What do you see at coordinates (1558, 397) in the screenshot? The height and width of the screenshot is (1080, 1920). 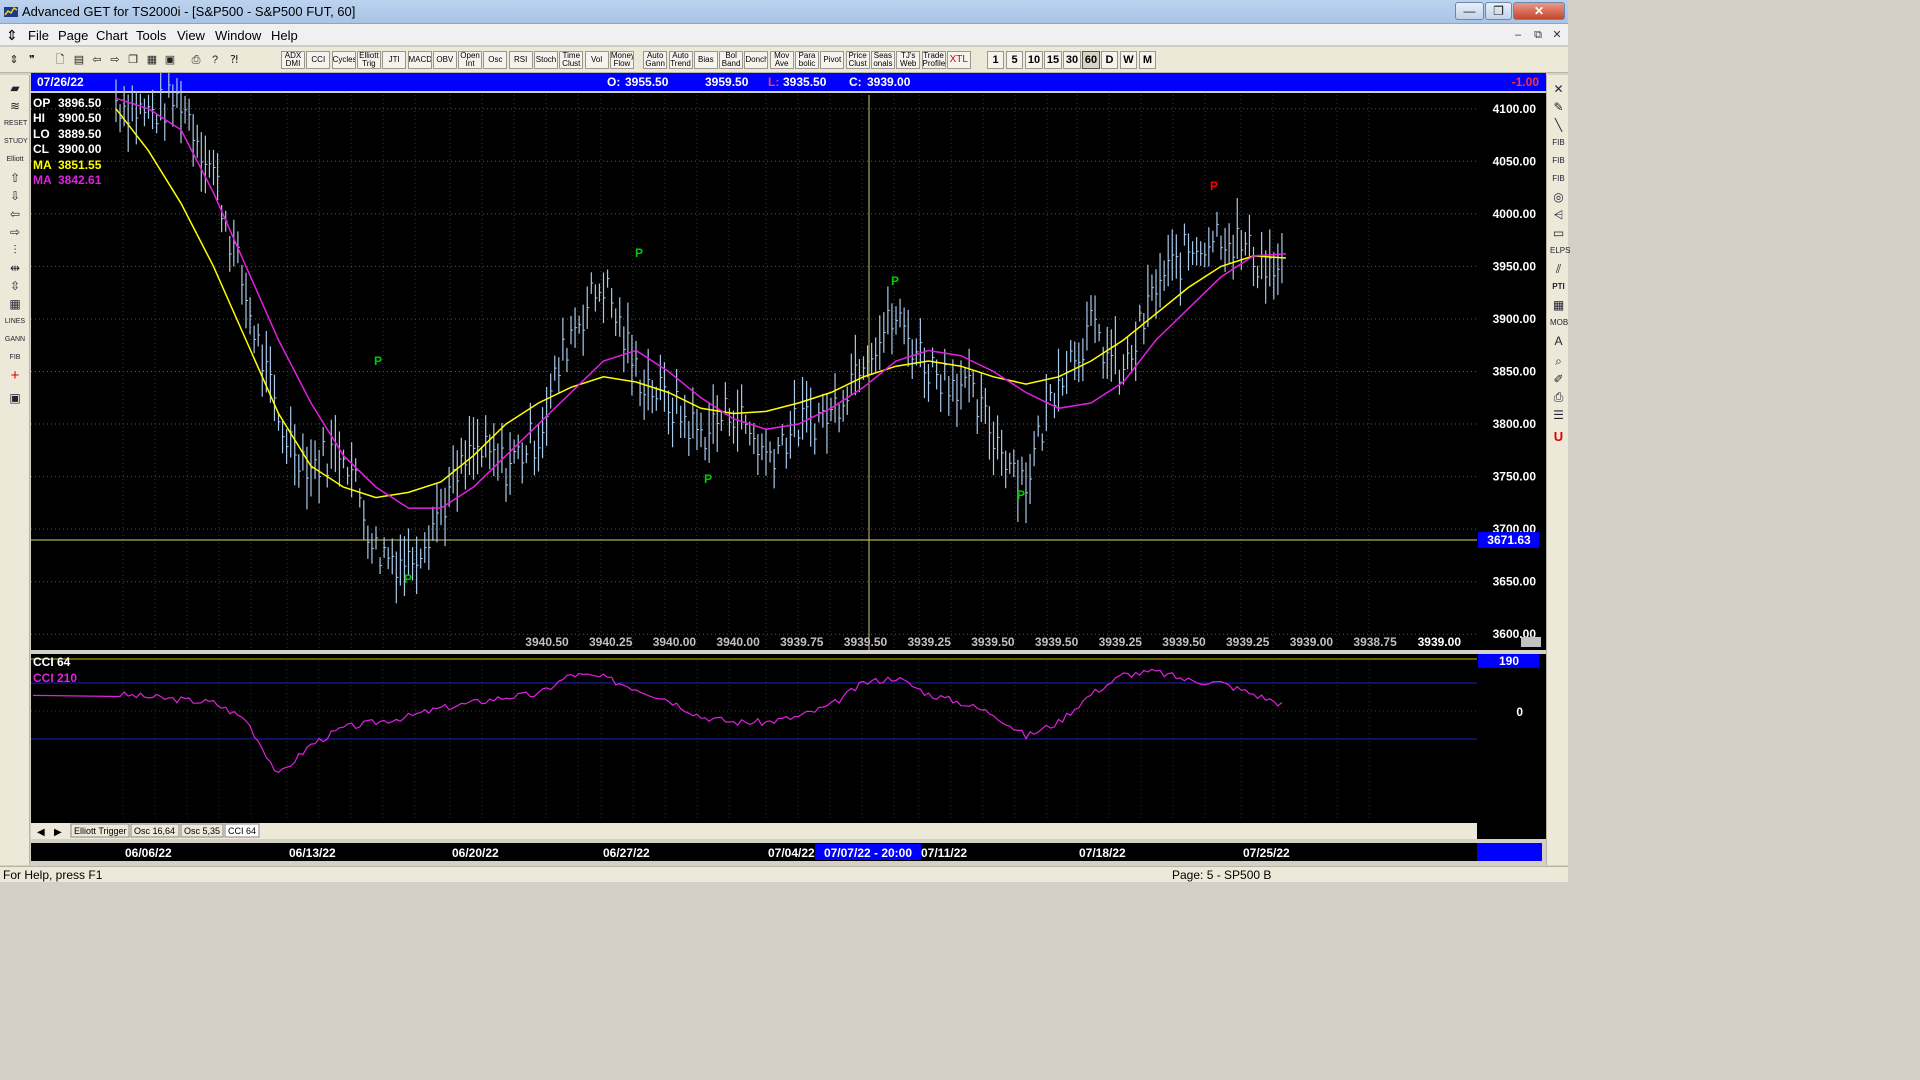 I see `print2-icon: ⎙` at bounding box center [1558, 397].